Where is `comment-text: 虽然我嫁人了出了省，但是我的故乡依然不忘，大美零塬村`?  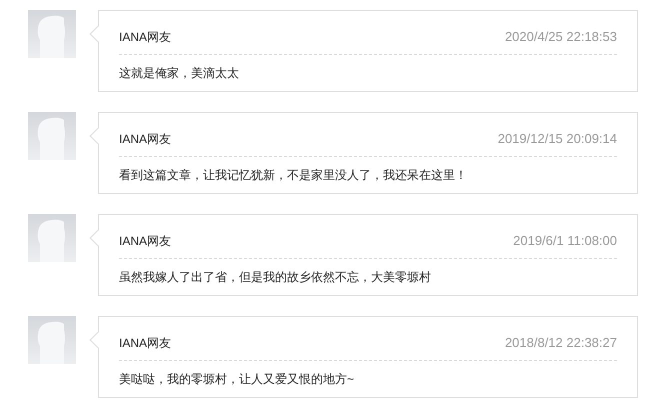
comment-text: 虽然我嫁人了出了省，但是我的故乡依然不忘，大美零塬村 is located at coordinates (275, 277).